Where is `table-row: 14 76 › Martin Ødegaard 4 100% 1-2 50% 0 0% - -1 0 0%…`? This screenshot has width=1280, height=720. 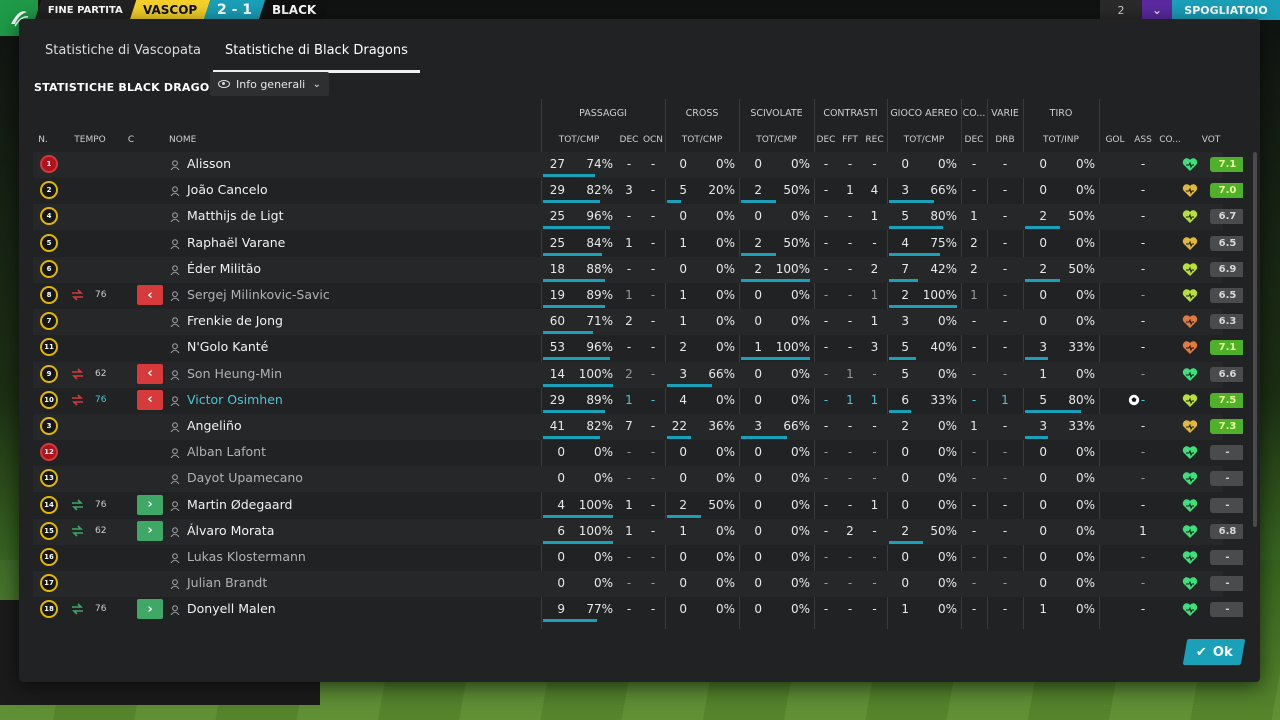
table-row: 14 76 › Martin Ødegaard 4 100% 1-2 50% 0 0% - -1 0 0%… is located at coordinates (638, 506).